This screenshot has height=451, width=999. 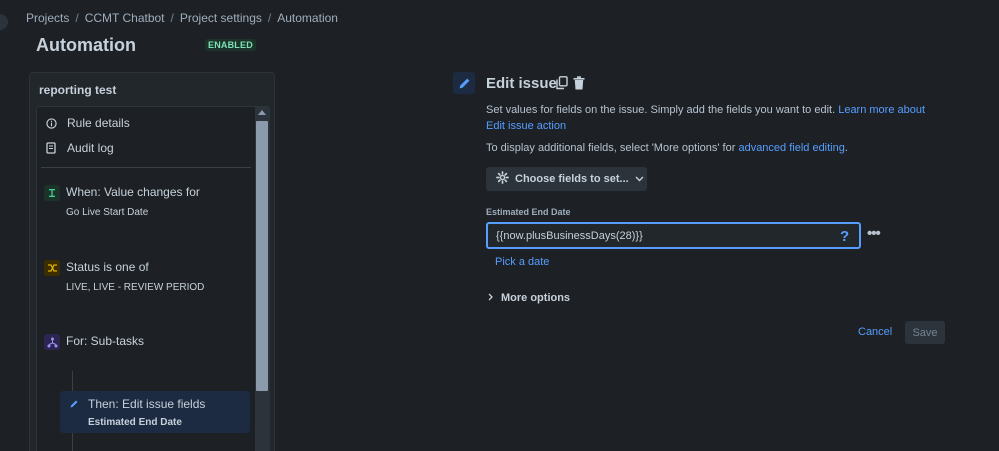 What do you see at coordinates (570, 85) in the screenshot?
I see `title-actions` at bounding box center [570, 85].